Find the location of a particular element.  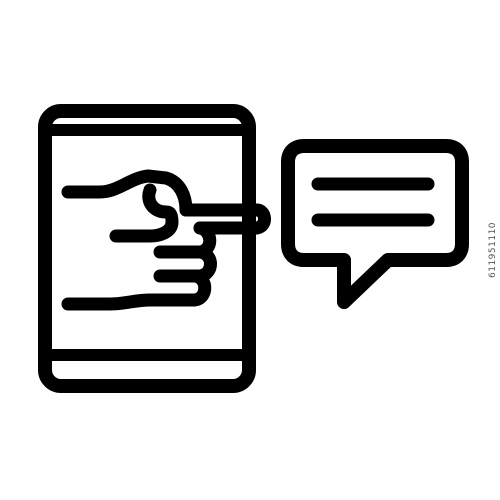

chat-bubble-icon is located at coordinates (375, 224).